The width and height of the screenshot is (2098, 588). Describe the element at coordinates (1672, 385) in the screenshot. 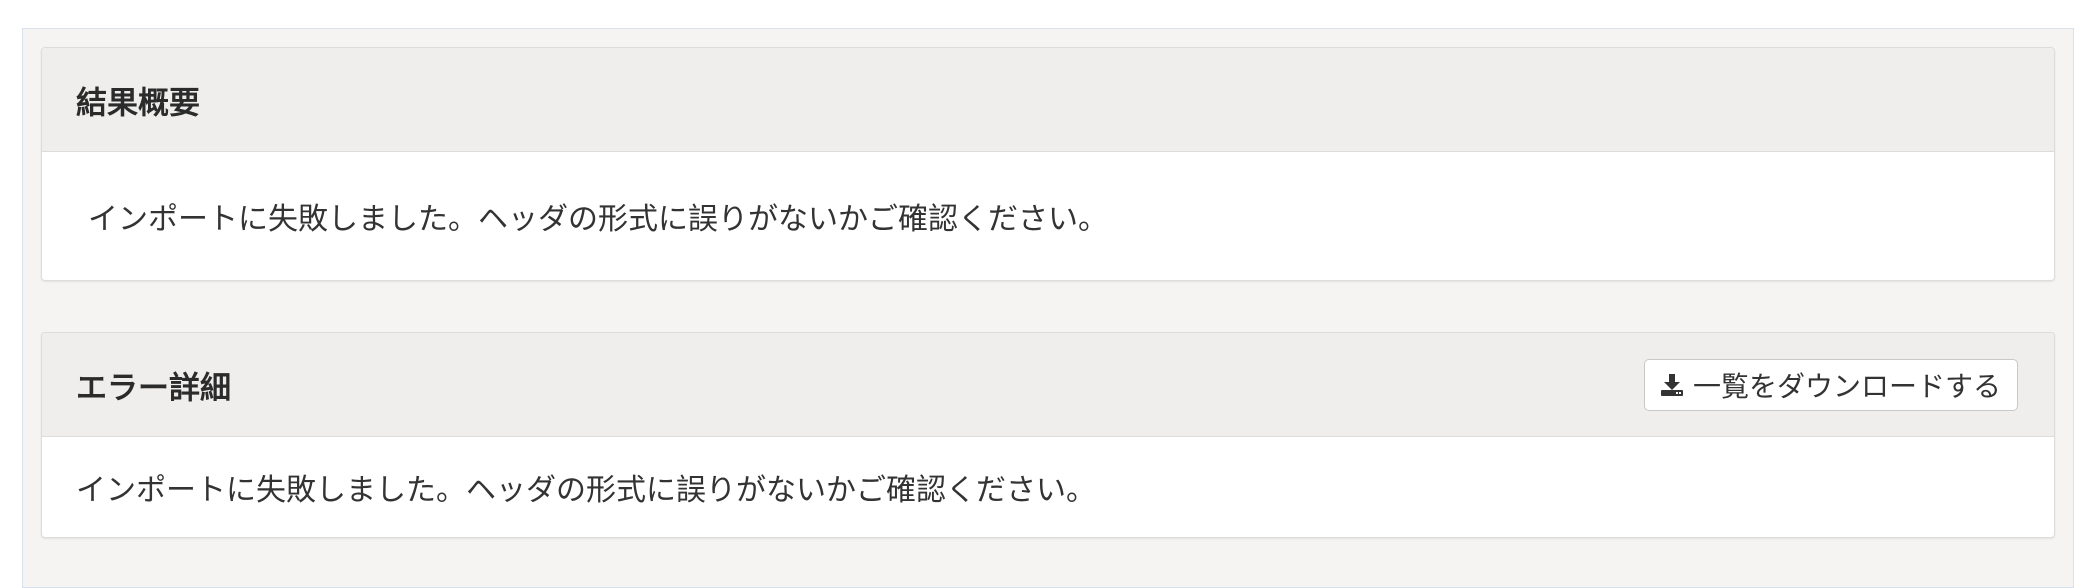

I see `download-icon` at that location.